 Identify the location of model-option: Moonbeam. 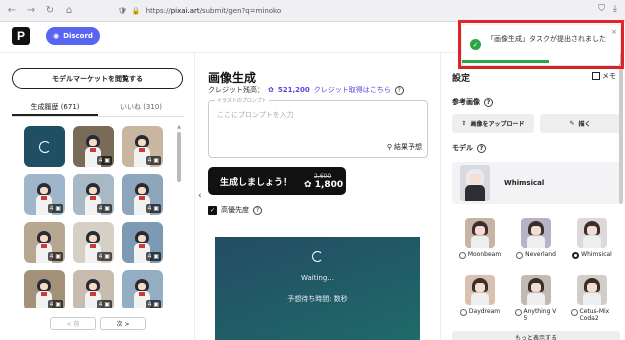
(480, 238).